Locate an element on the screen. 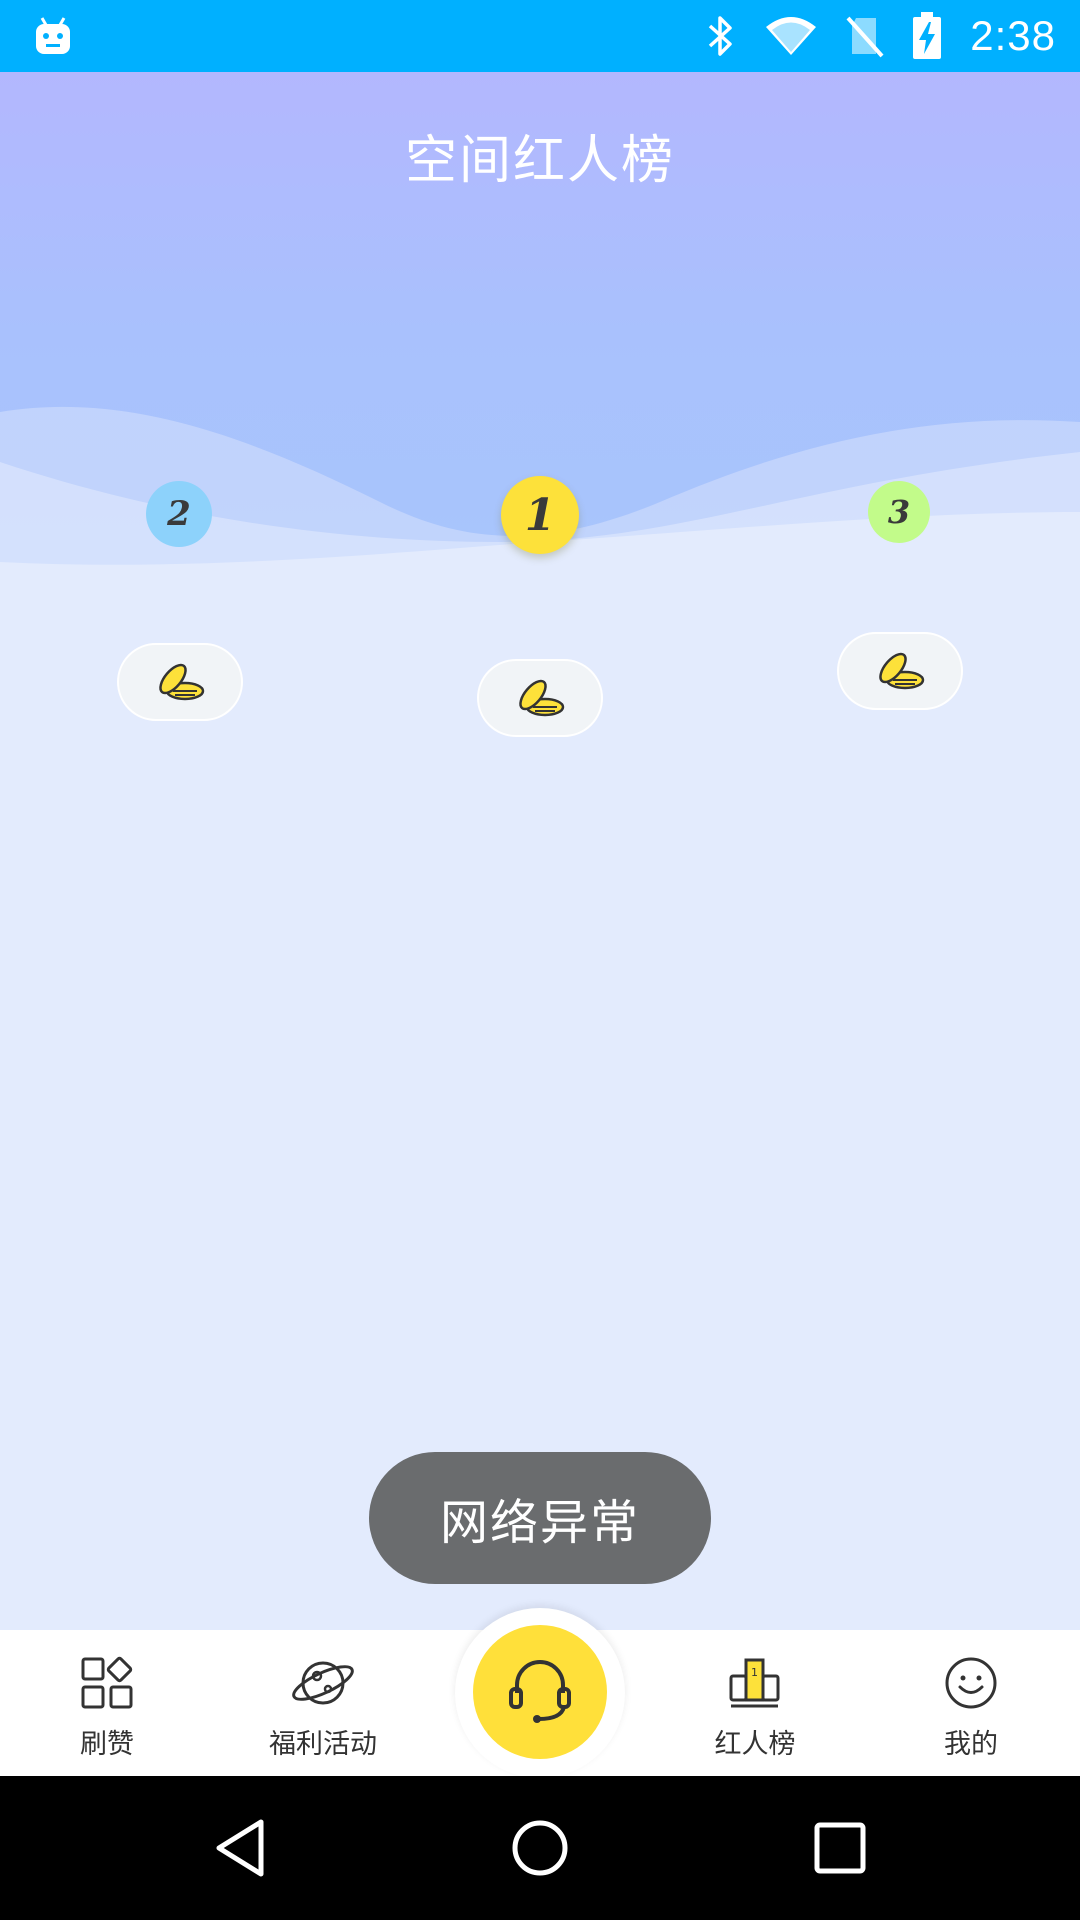  nav-item-like: 刷赞 is located at coordinates (107, 1703).